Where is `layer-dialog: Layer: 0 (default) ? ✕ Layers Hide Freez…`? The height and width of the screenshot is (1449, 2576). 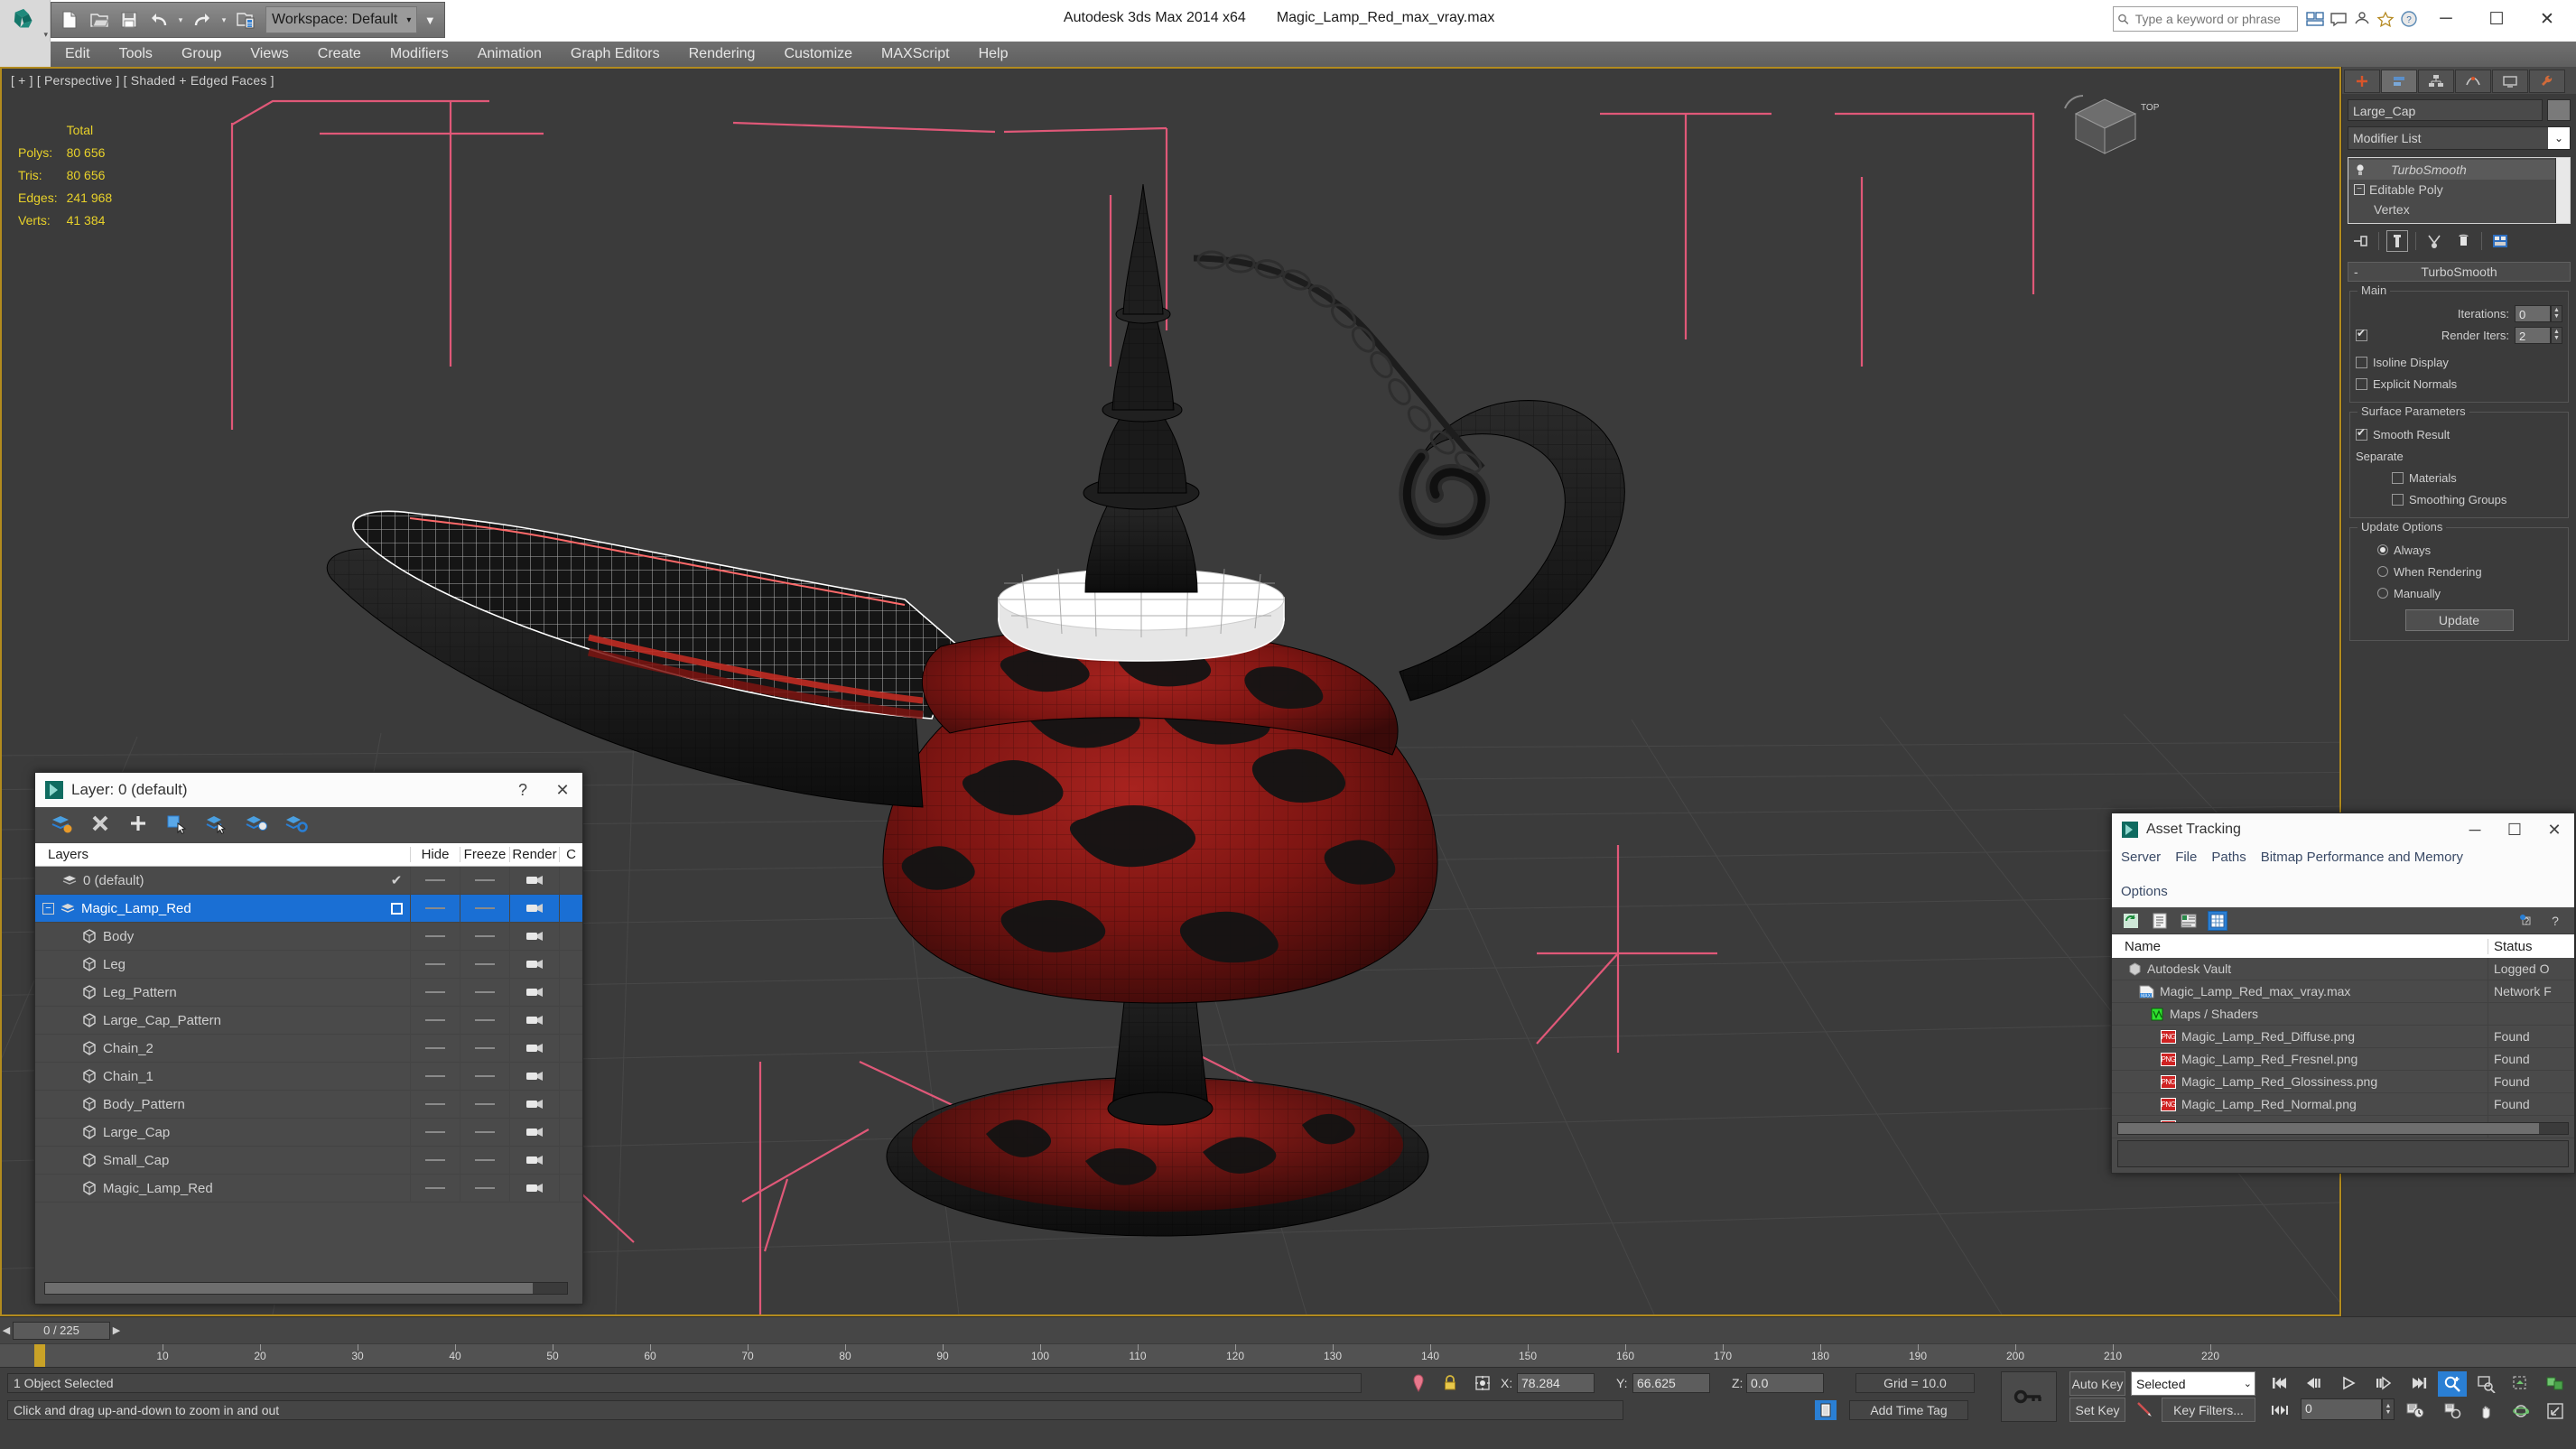 layer-dialog: Layer: 0 (default) ? ✕ Layers Hide Freez… is located at coordinates (308, 1038).